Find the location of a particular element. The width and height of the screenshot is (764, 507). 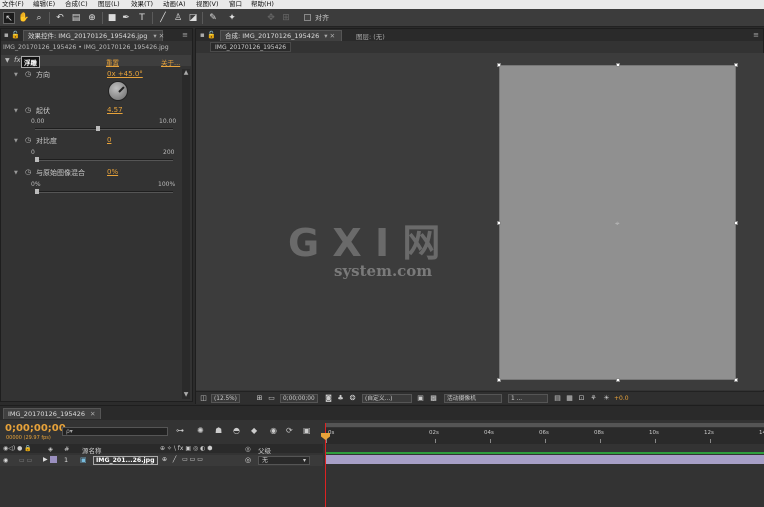

scroll-up-icon: ▲ is located at coordinates (186, 73).